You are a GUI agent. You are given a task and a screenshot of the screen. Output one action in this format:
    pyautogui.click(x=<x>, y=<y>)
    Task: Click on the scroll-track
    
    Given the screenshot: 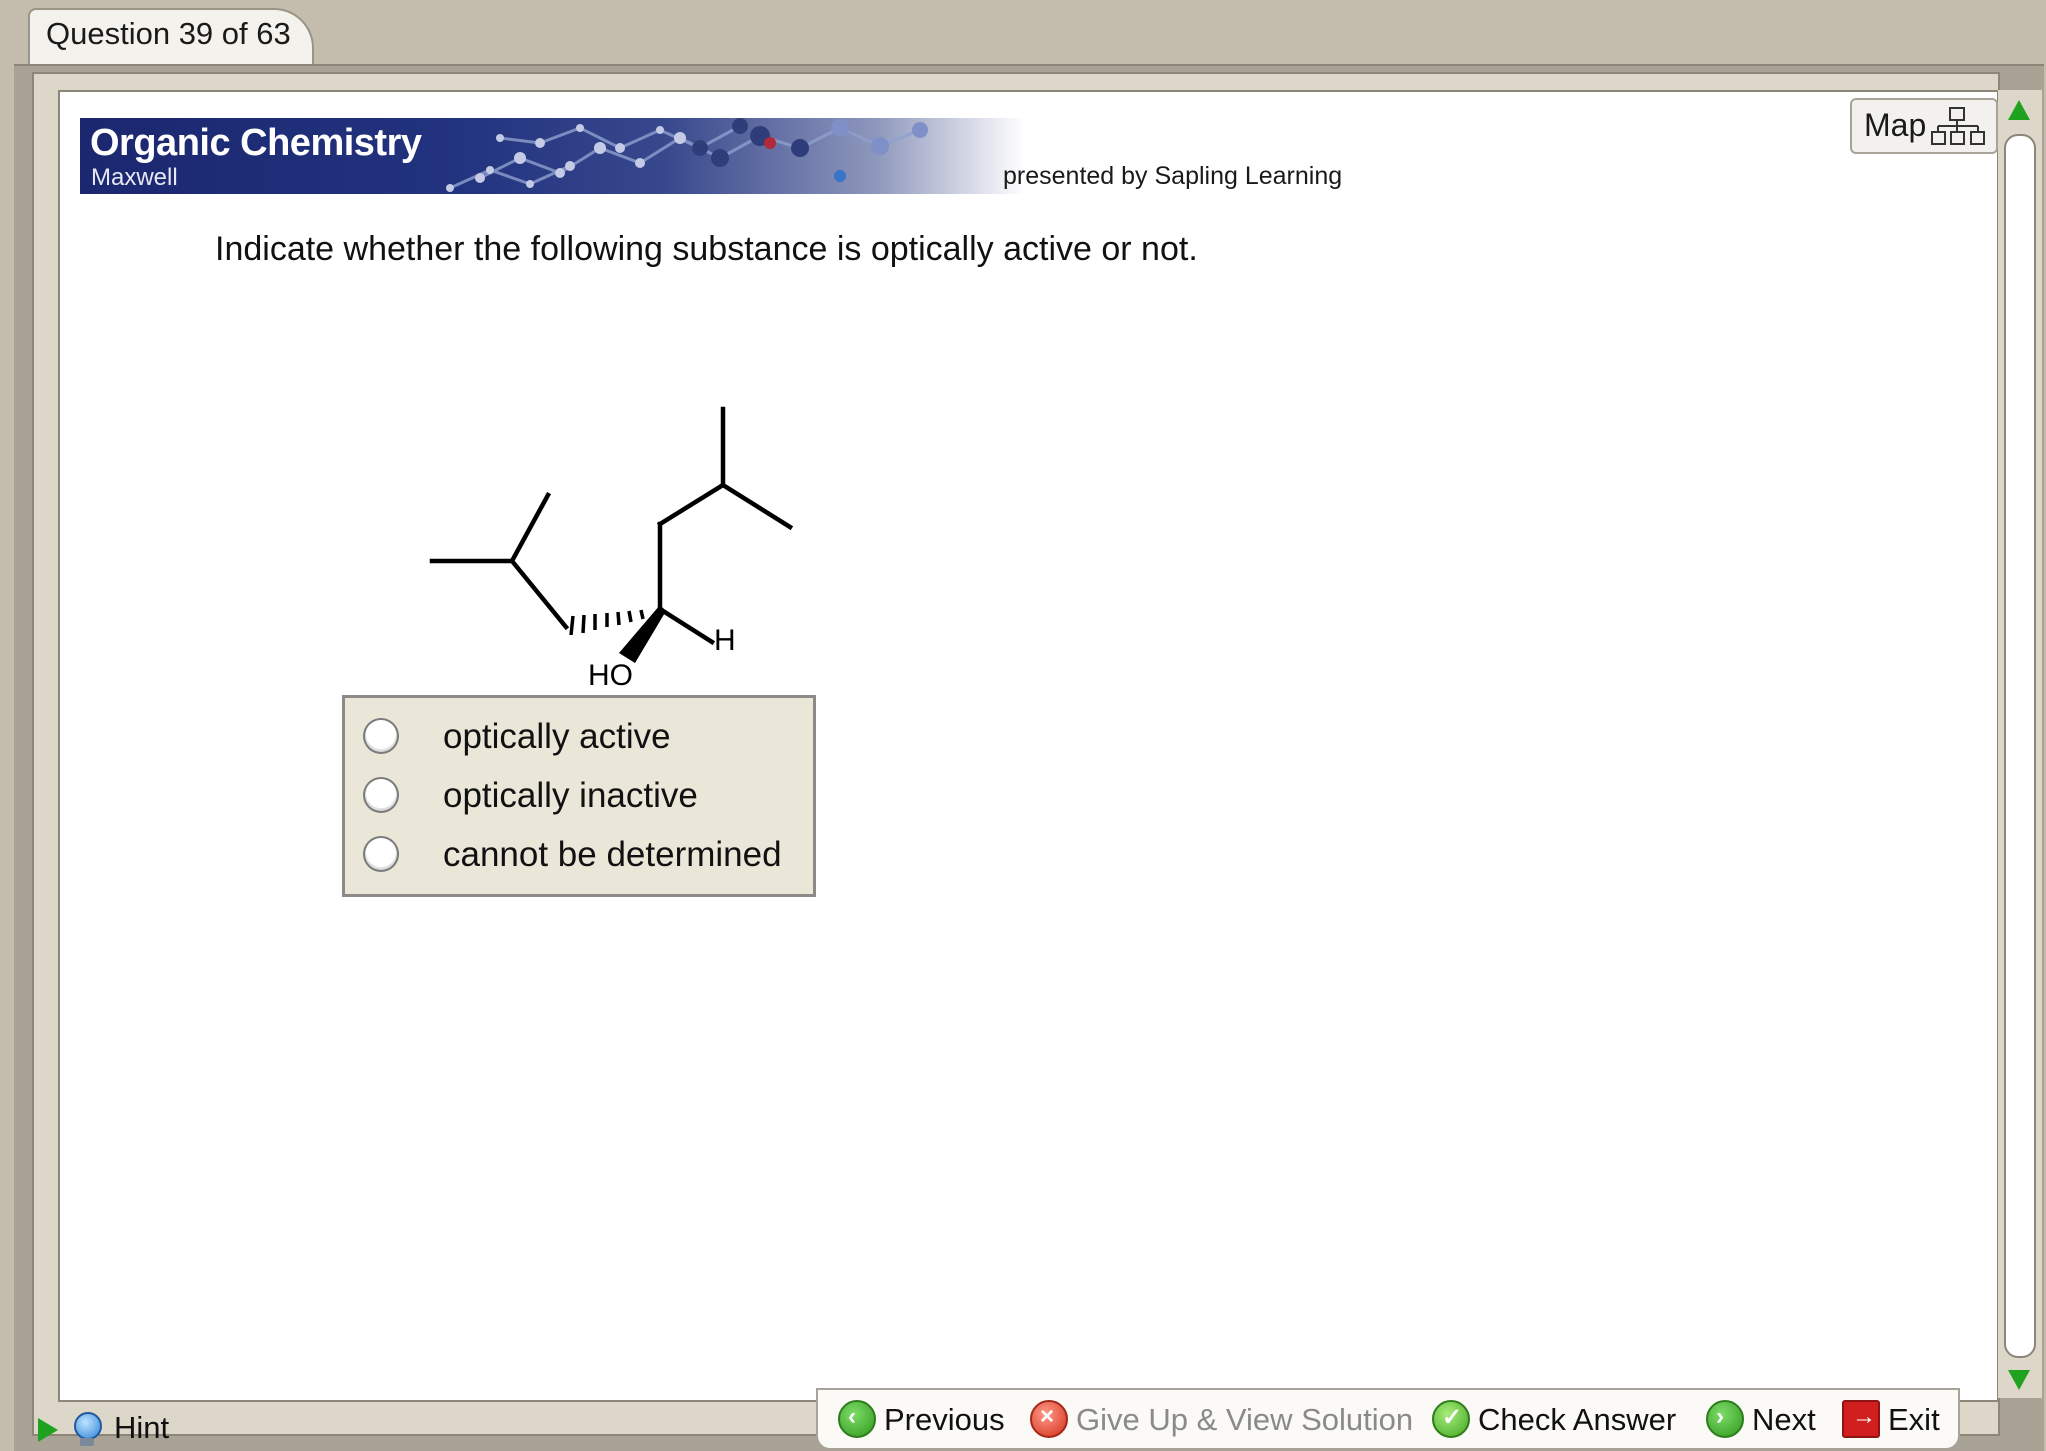 What is the action you would take?
    pyautogui.click(x=2020, y=746)
    